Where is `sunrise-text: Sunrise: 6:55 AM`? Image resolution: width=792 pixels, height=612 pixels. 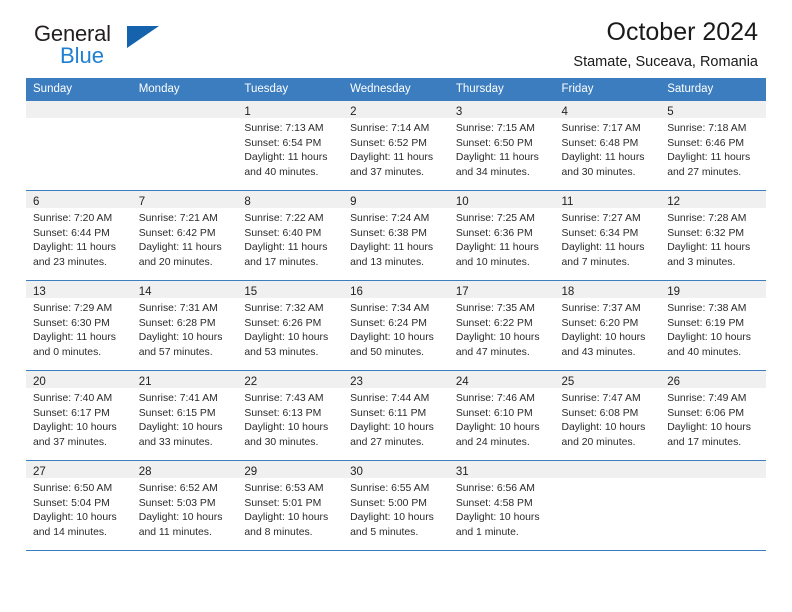
sunrise-text: Sunrise: 6:55 AM is located at coordinates (390, 488).